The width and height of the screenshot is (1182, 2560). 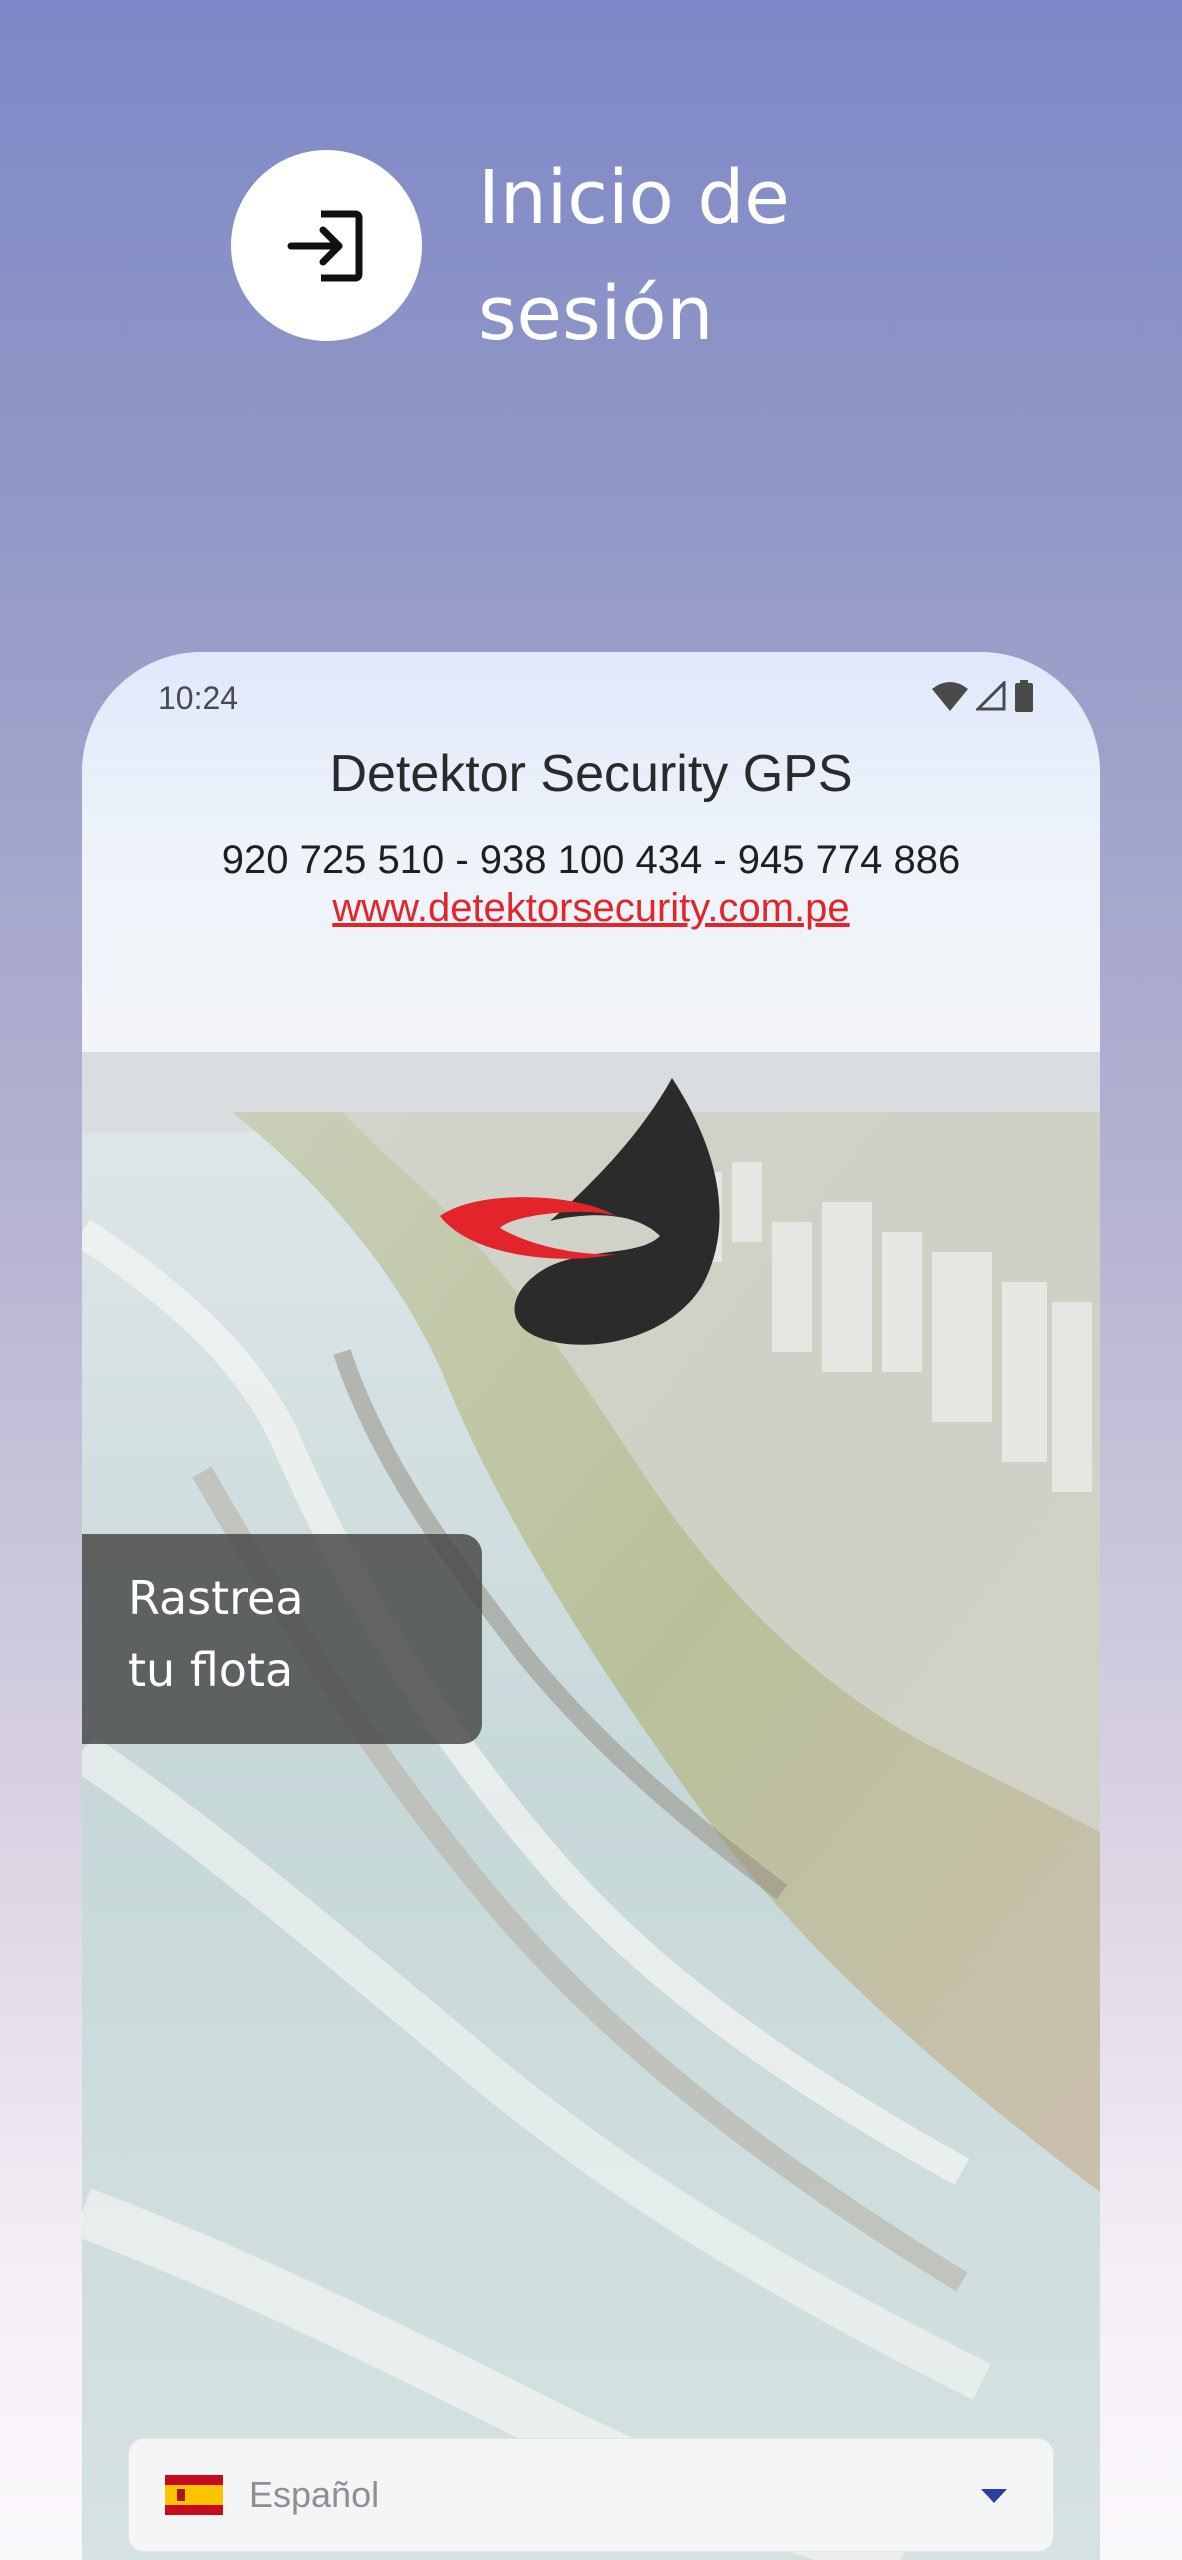 I want to click on login-icon, so click(x=324, y=245).